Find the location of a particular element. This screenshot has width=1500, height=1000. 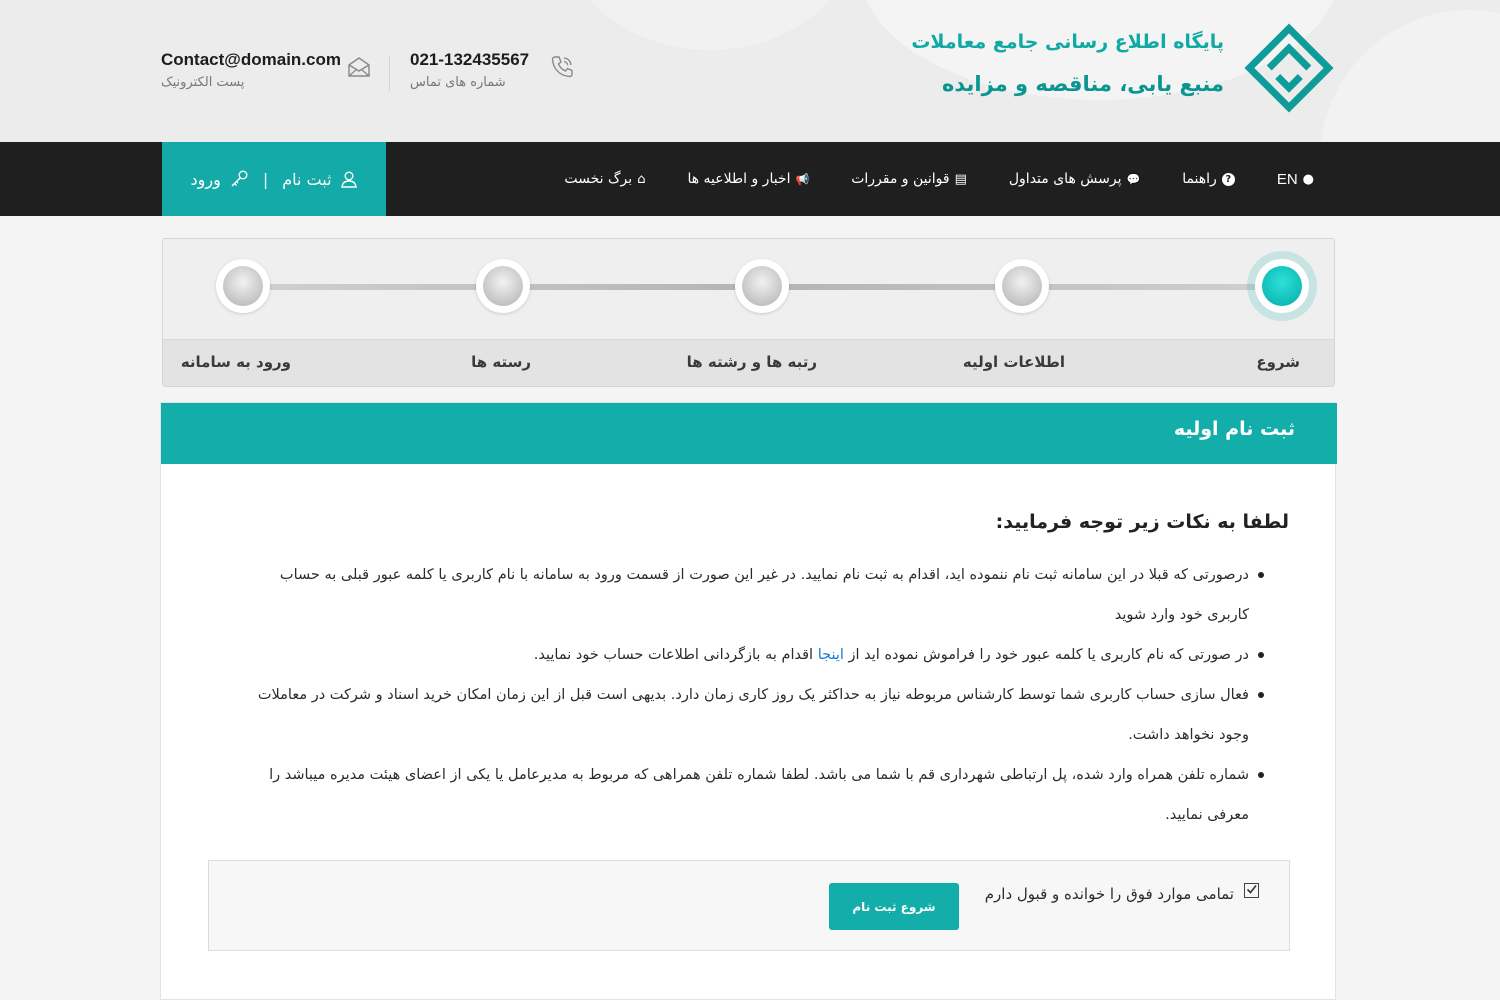

terms-checkbox-label: تمامی موارد فوق را خوانده و قبول دارم is located at coordinates (1121, 892).